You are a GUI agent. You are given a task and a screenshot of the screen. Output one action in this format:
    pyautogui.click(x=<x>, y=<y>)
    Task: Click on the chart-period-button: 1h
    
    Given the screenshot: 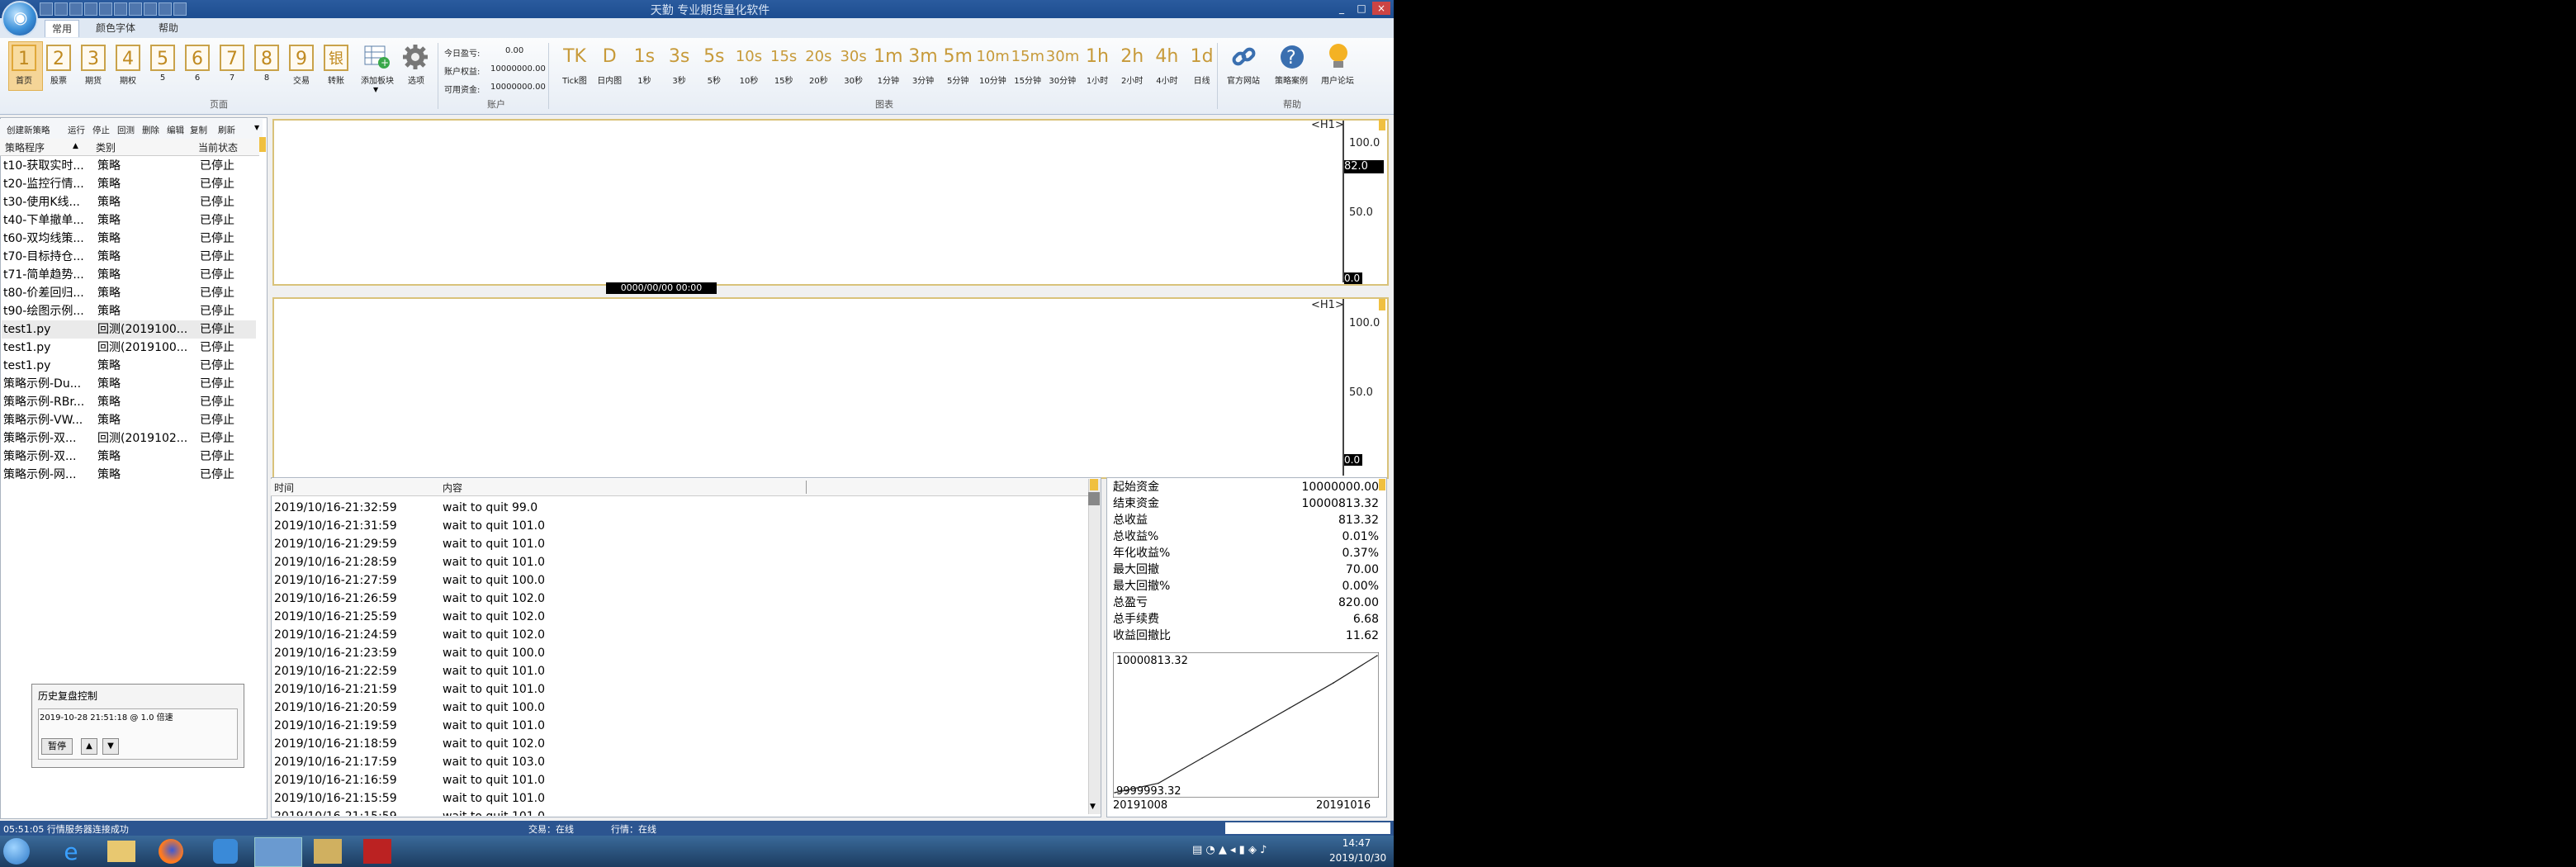 What is the action you would take?
    pyautogui.click(x=1097, y=57)
    